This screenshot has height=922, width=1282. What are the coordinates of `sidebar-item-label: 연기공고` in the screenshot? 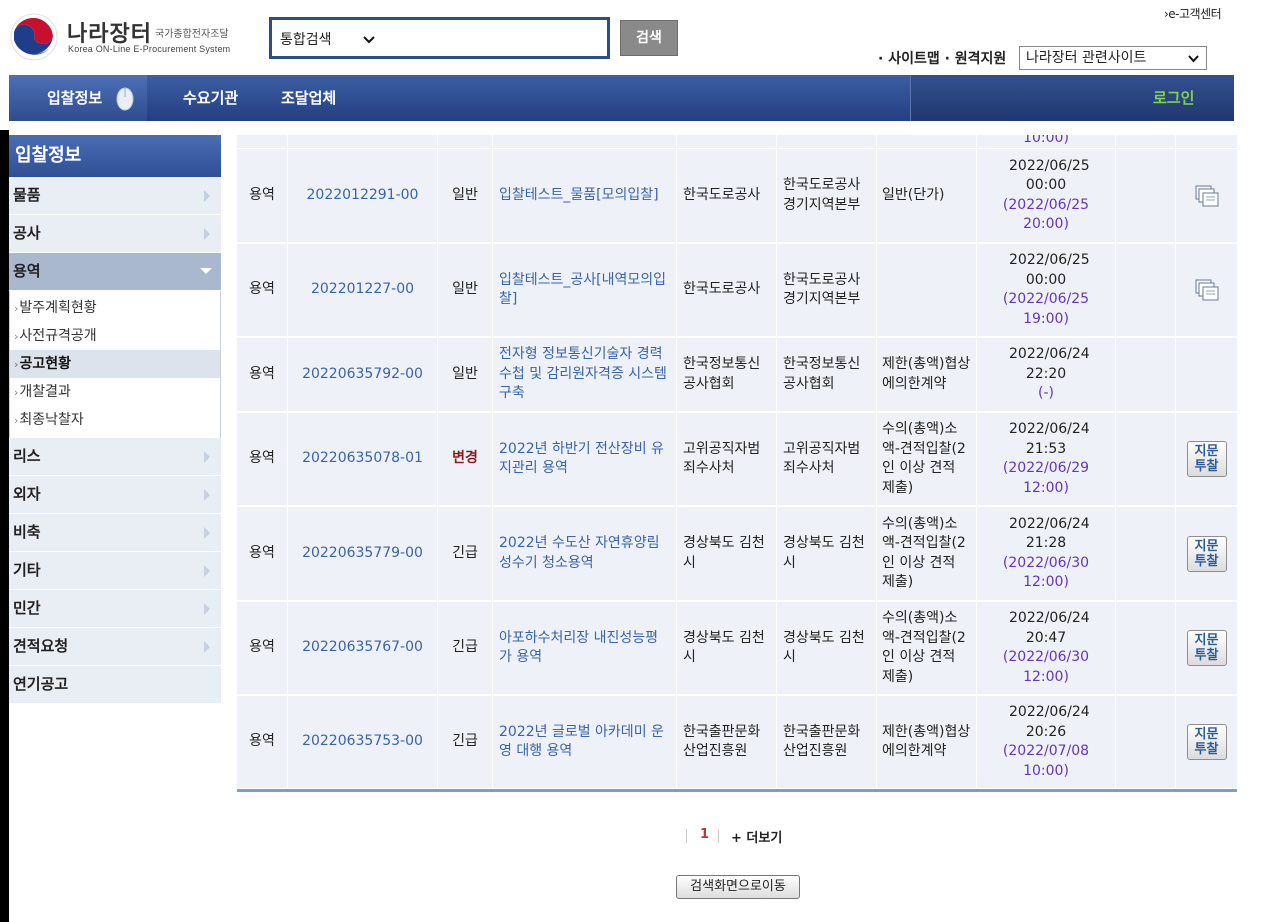 It's located at (41, 684).